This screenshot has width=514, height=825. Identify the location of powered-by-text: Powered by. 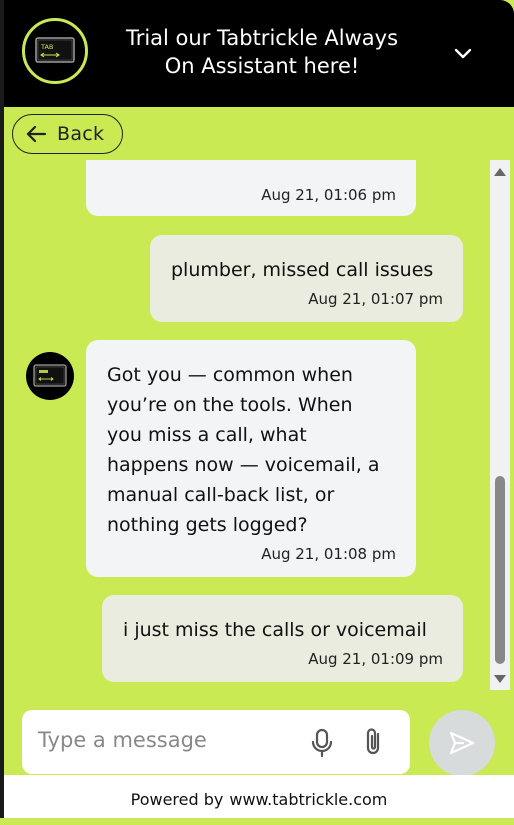
(177, 799).